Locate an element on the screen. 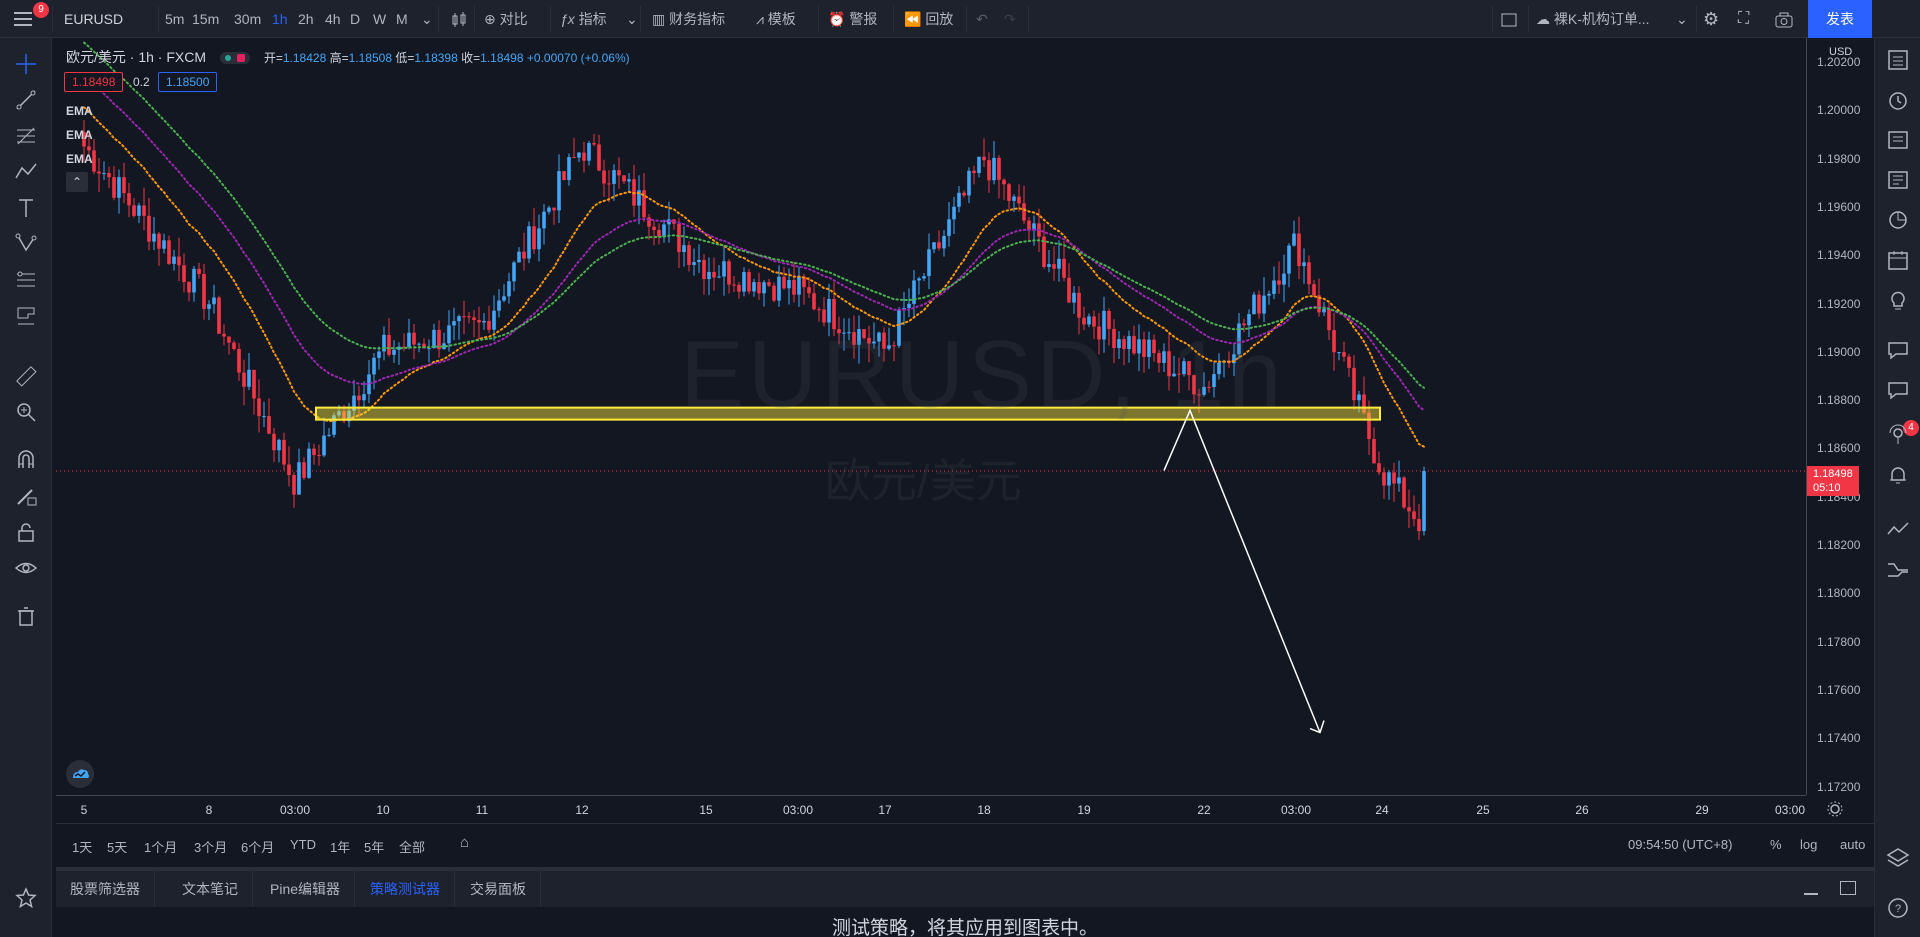  interval-30m: 30m is located at coordinates (247, 19).